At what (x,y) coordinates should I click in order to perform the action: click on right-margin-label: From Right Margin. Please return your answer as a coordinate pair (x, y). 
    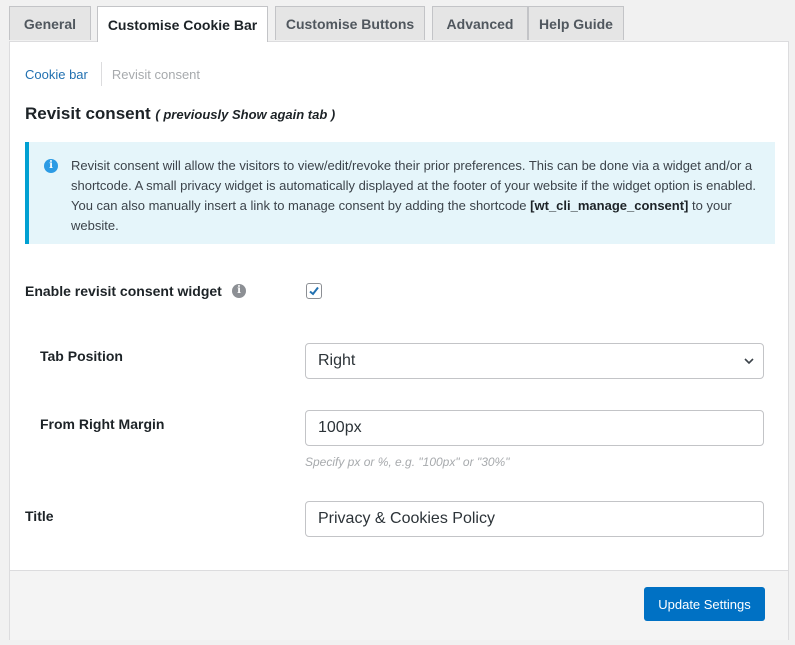
    Looking at the image, I should click on (102, 424).